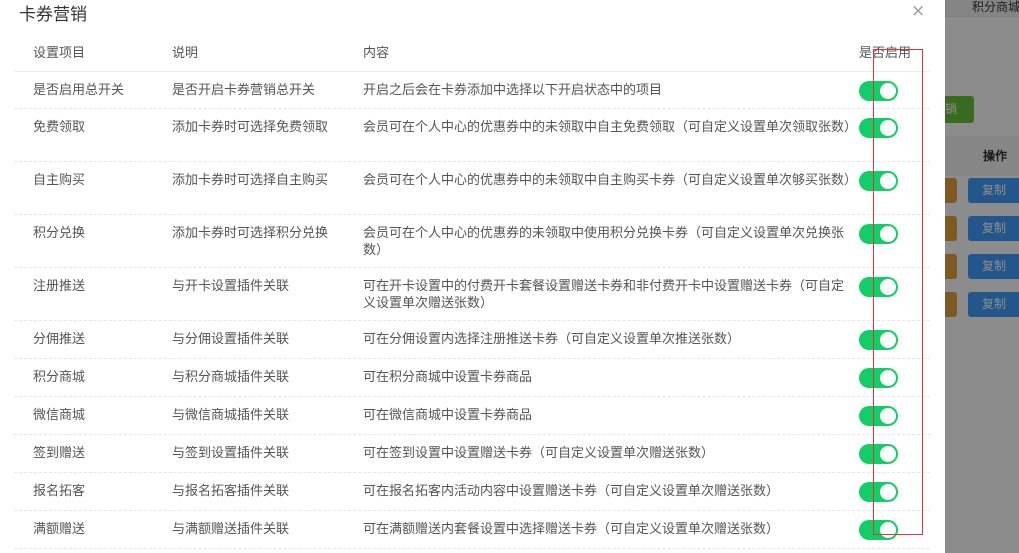  What do you see at coordinates (59, 180) in the screenshot?
I see `row-item: 自主购买` at bounding box center [59, 180].